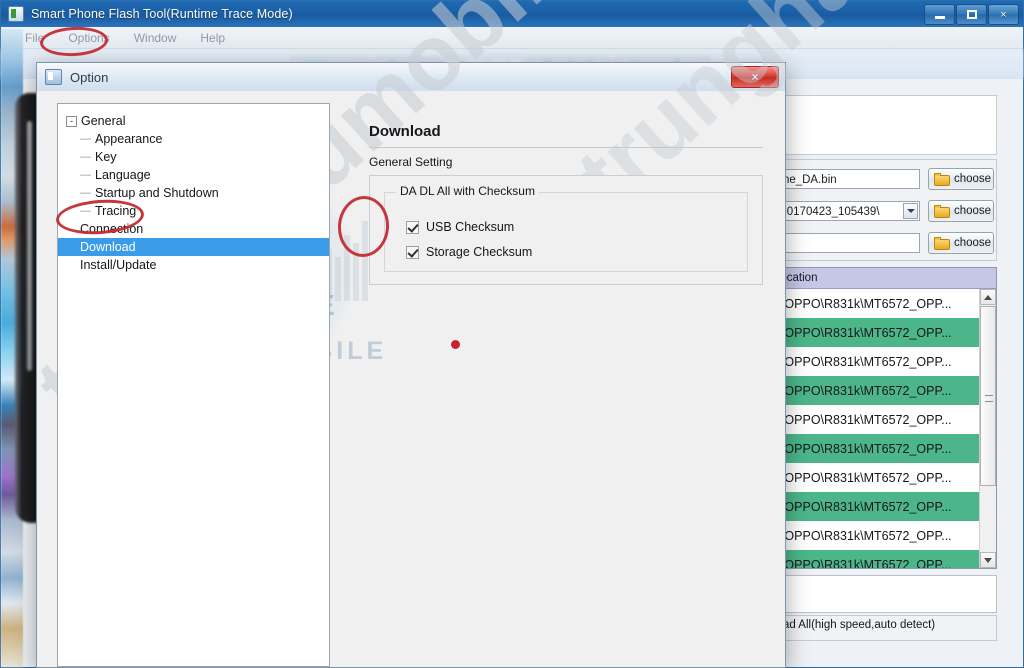 The width and height of the screenshot is (1024, 668). I want to click on phone-glare-overlay, so click(29, 246).